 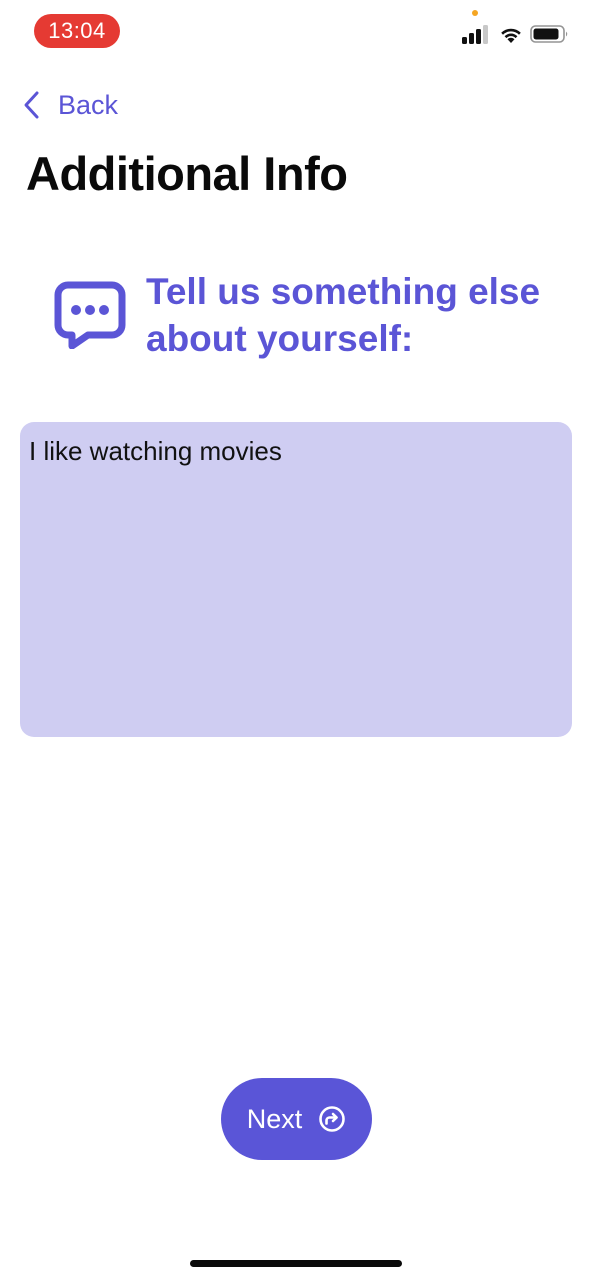 I want to click on home-indicator, so click(x=296, y=1263).